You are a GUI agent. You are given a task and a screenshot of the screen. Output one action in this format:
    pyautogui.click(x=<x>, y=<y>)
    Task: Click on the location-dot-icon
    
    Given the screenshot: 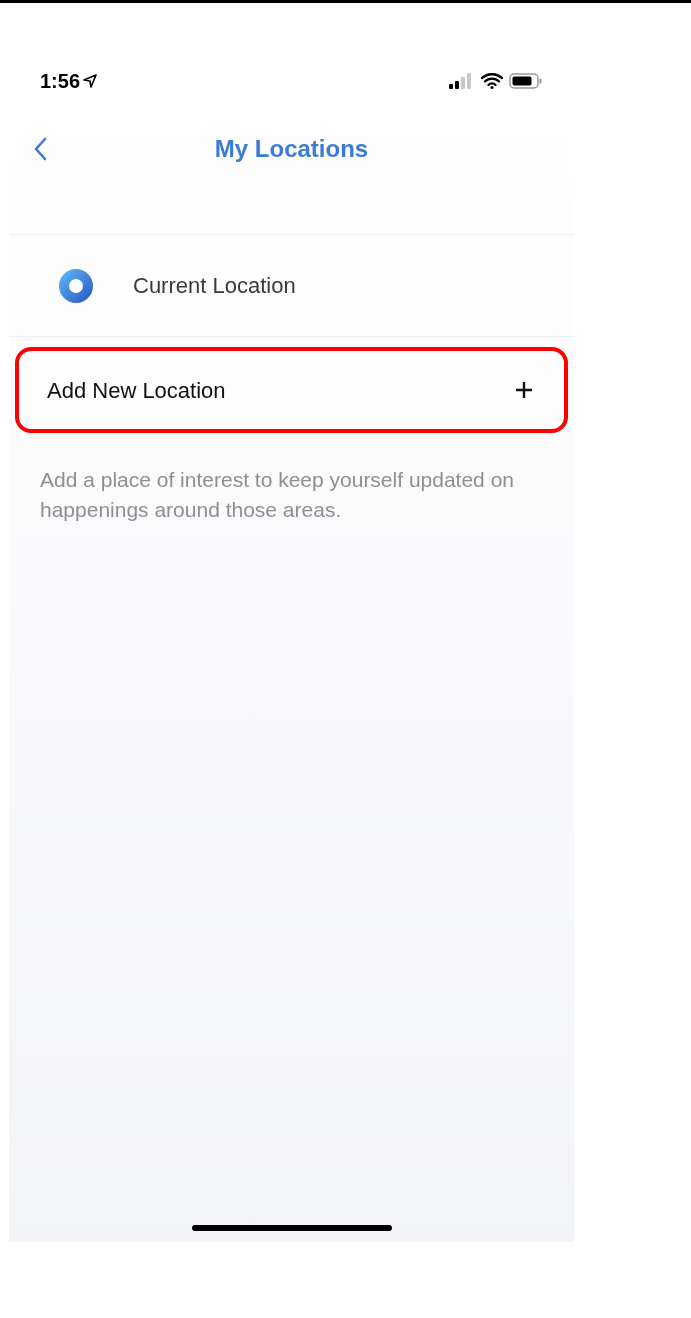 What is the action you would take?
    pyautogui.click(x=76, y=285)
    